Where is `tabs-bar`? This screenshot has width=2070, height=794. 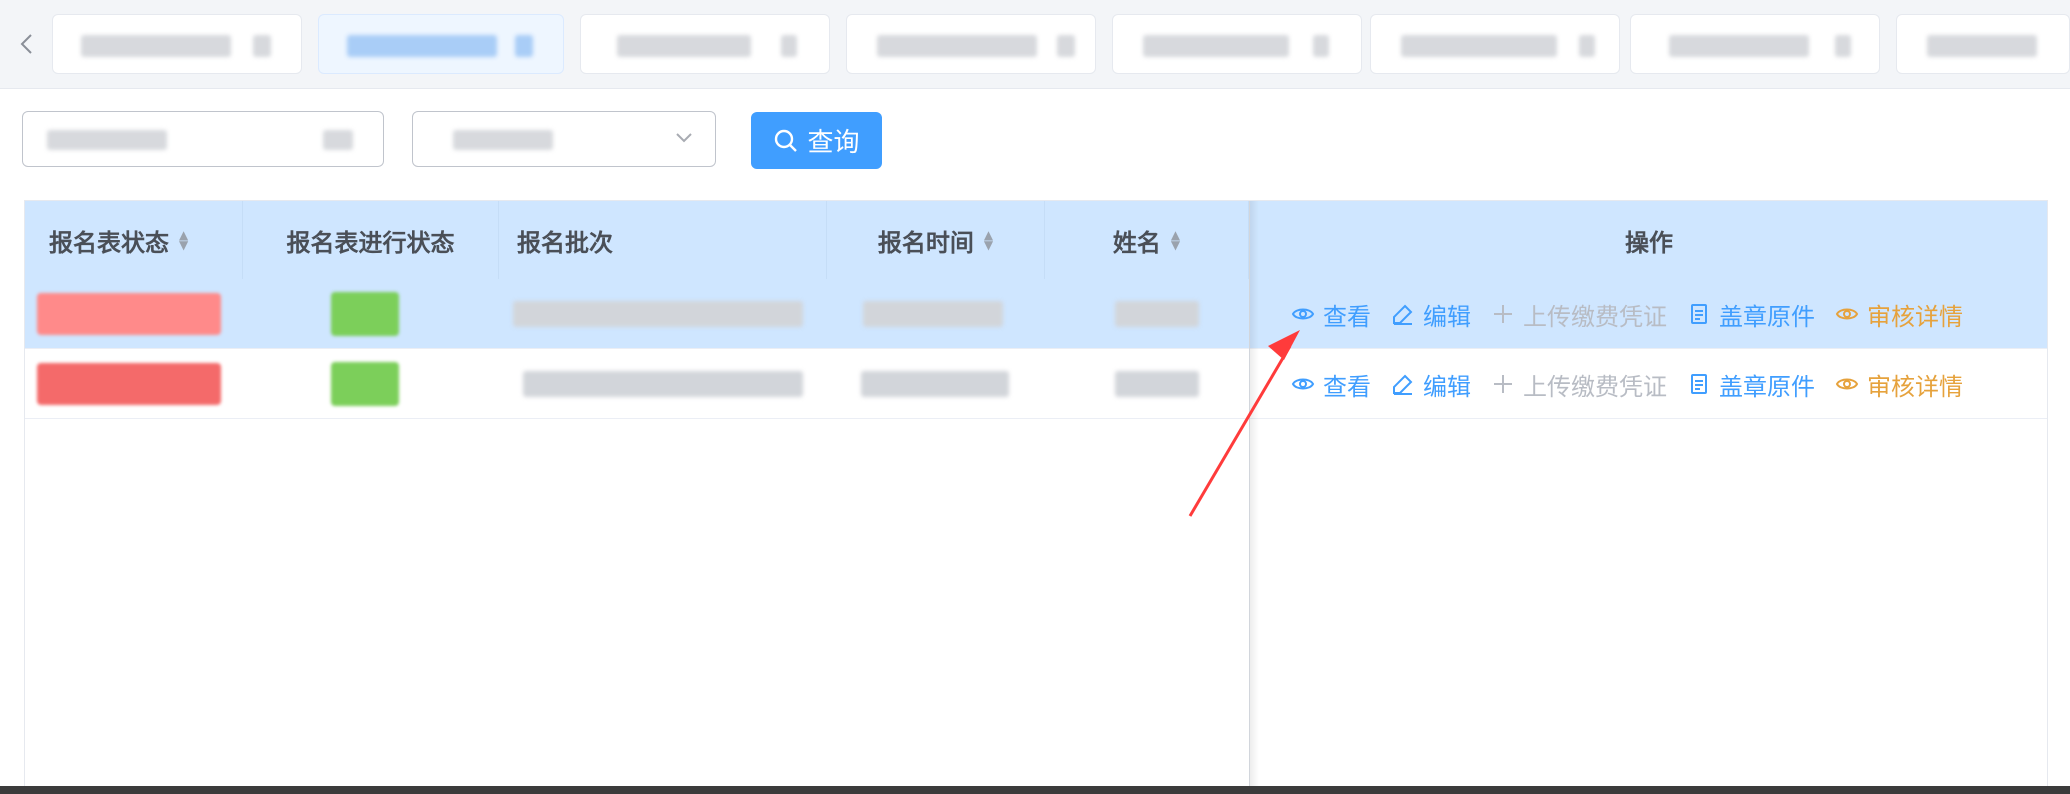
tabs-bar is located at coordinates (1035, 44).